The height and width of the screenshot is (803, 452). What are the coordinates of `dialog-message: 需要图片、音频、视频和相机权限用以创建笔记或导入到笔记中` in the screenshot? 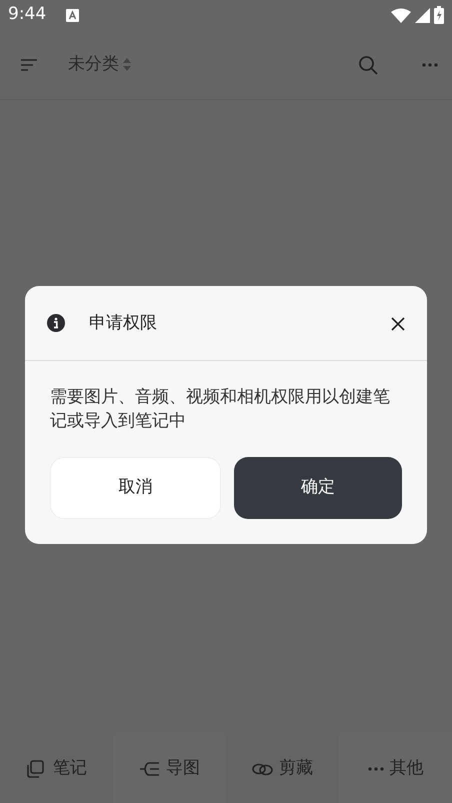 It's located at (220, 409).